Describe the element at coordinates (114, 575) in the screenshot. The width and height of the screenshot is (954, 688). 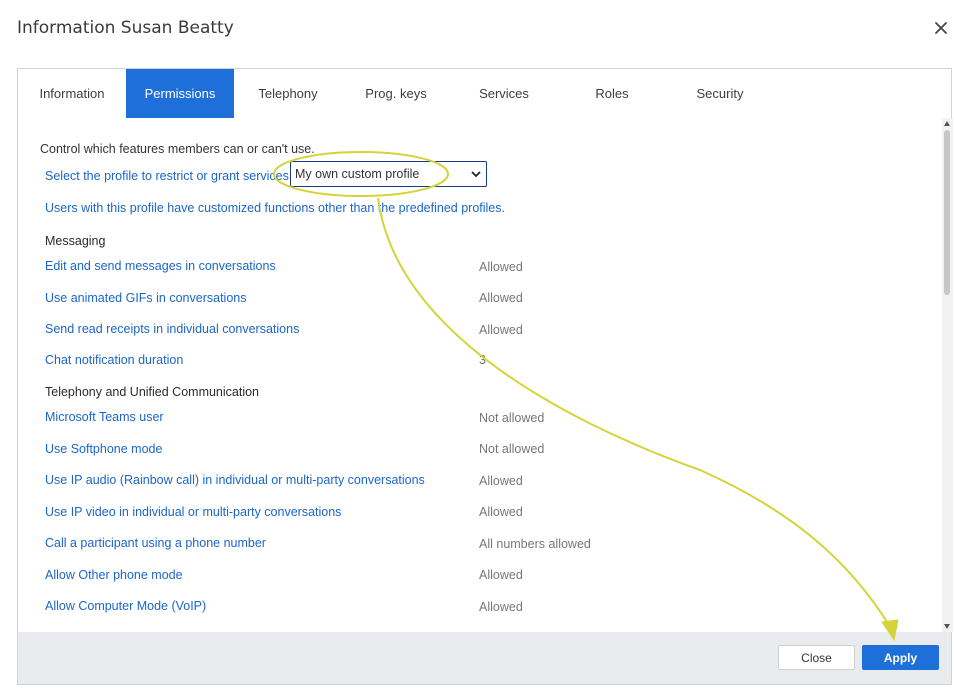
I see `permission-label: Allow Other phone mode` at that location.